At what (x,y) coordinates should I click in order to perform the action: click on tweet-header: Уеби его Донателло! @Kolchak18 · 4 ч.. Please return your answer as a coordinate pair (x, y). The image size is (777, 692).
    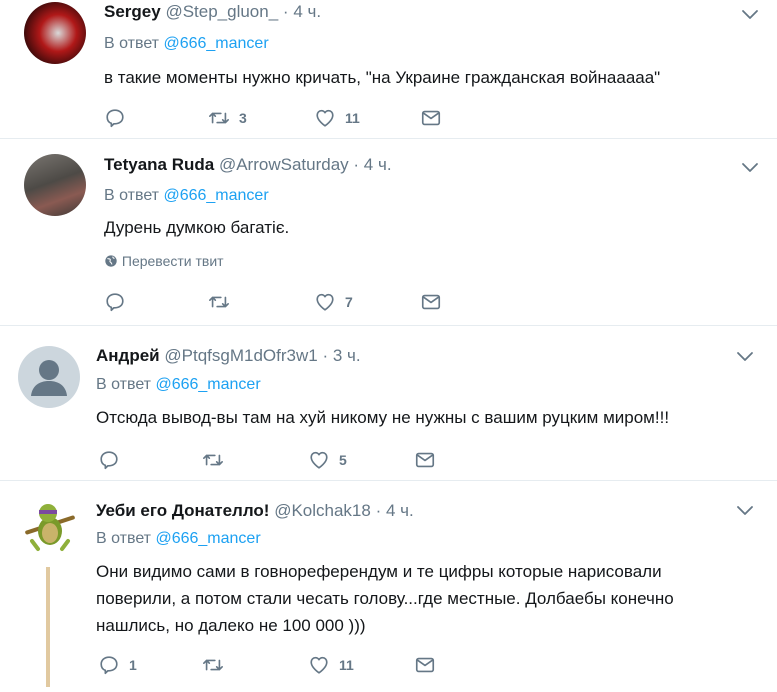
    Looking at the image, I should click on (255, 511).